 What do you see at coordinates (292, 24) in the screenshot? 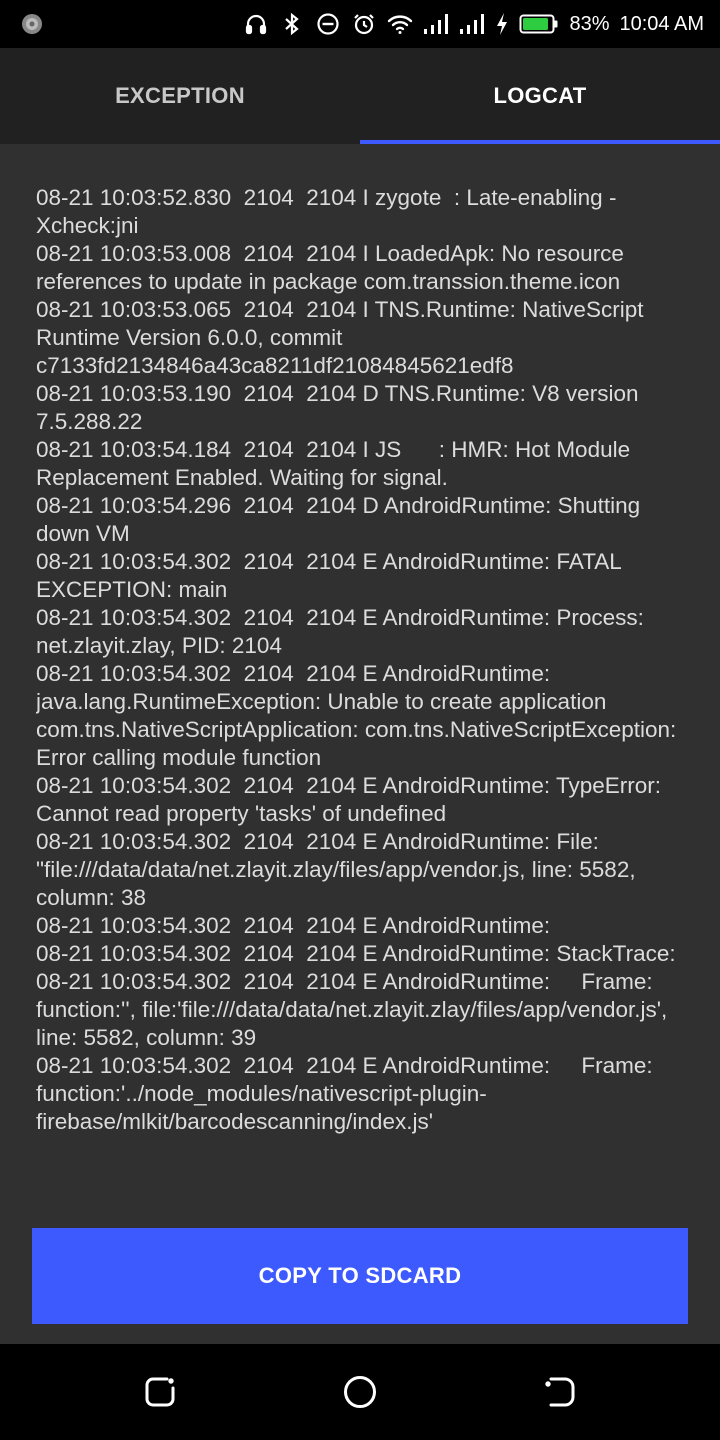
I see `bluetooth-icon` at bounding box center [292, 24].